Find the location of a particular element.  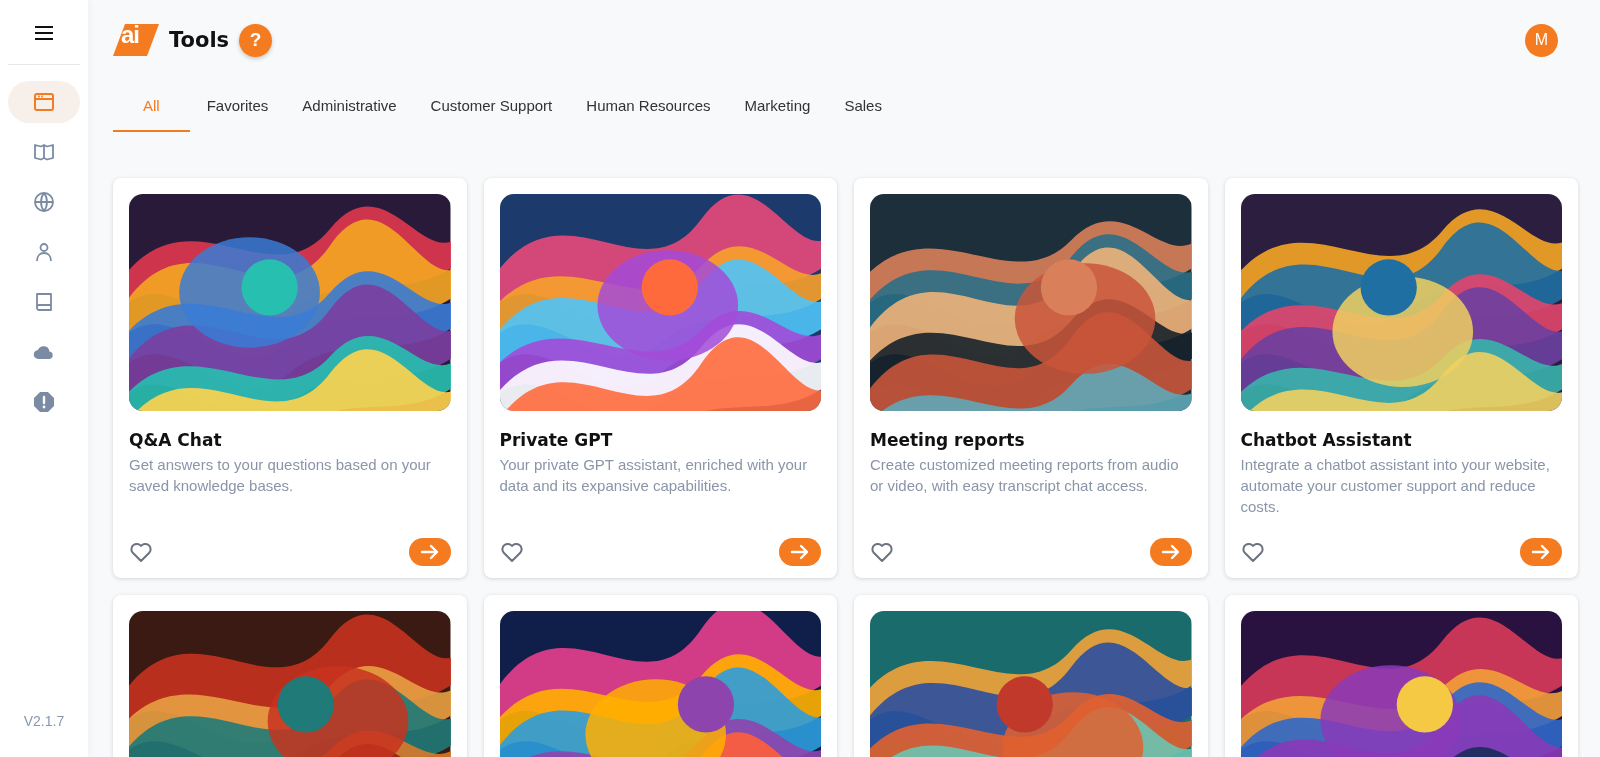

card-title: Meeting reports is located at coordinates (948, 440).